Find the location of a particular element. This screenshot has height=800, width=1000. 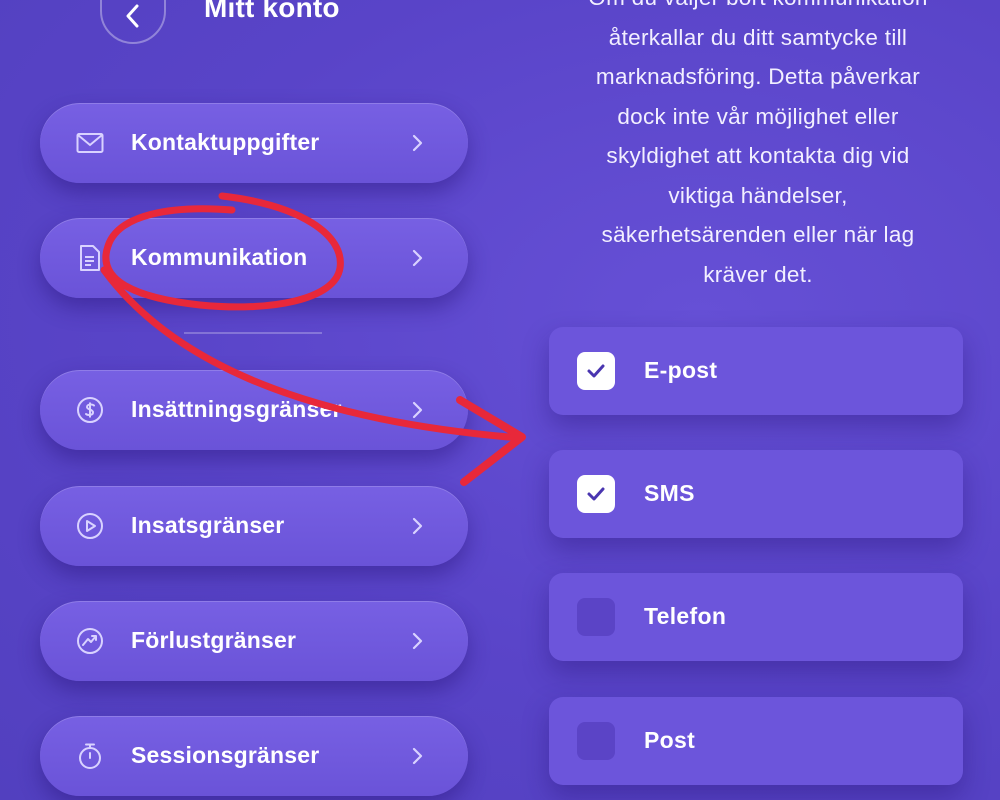

menu-item-label: Kommunikation is located at coordinates (219, 257).